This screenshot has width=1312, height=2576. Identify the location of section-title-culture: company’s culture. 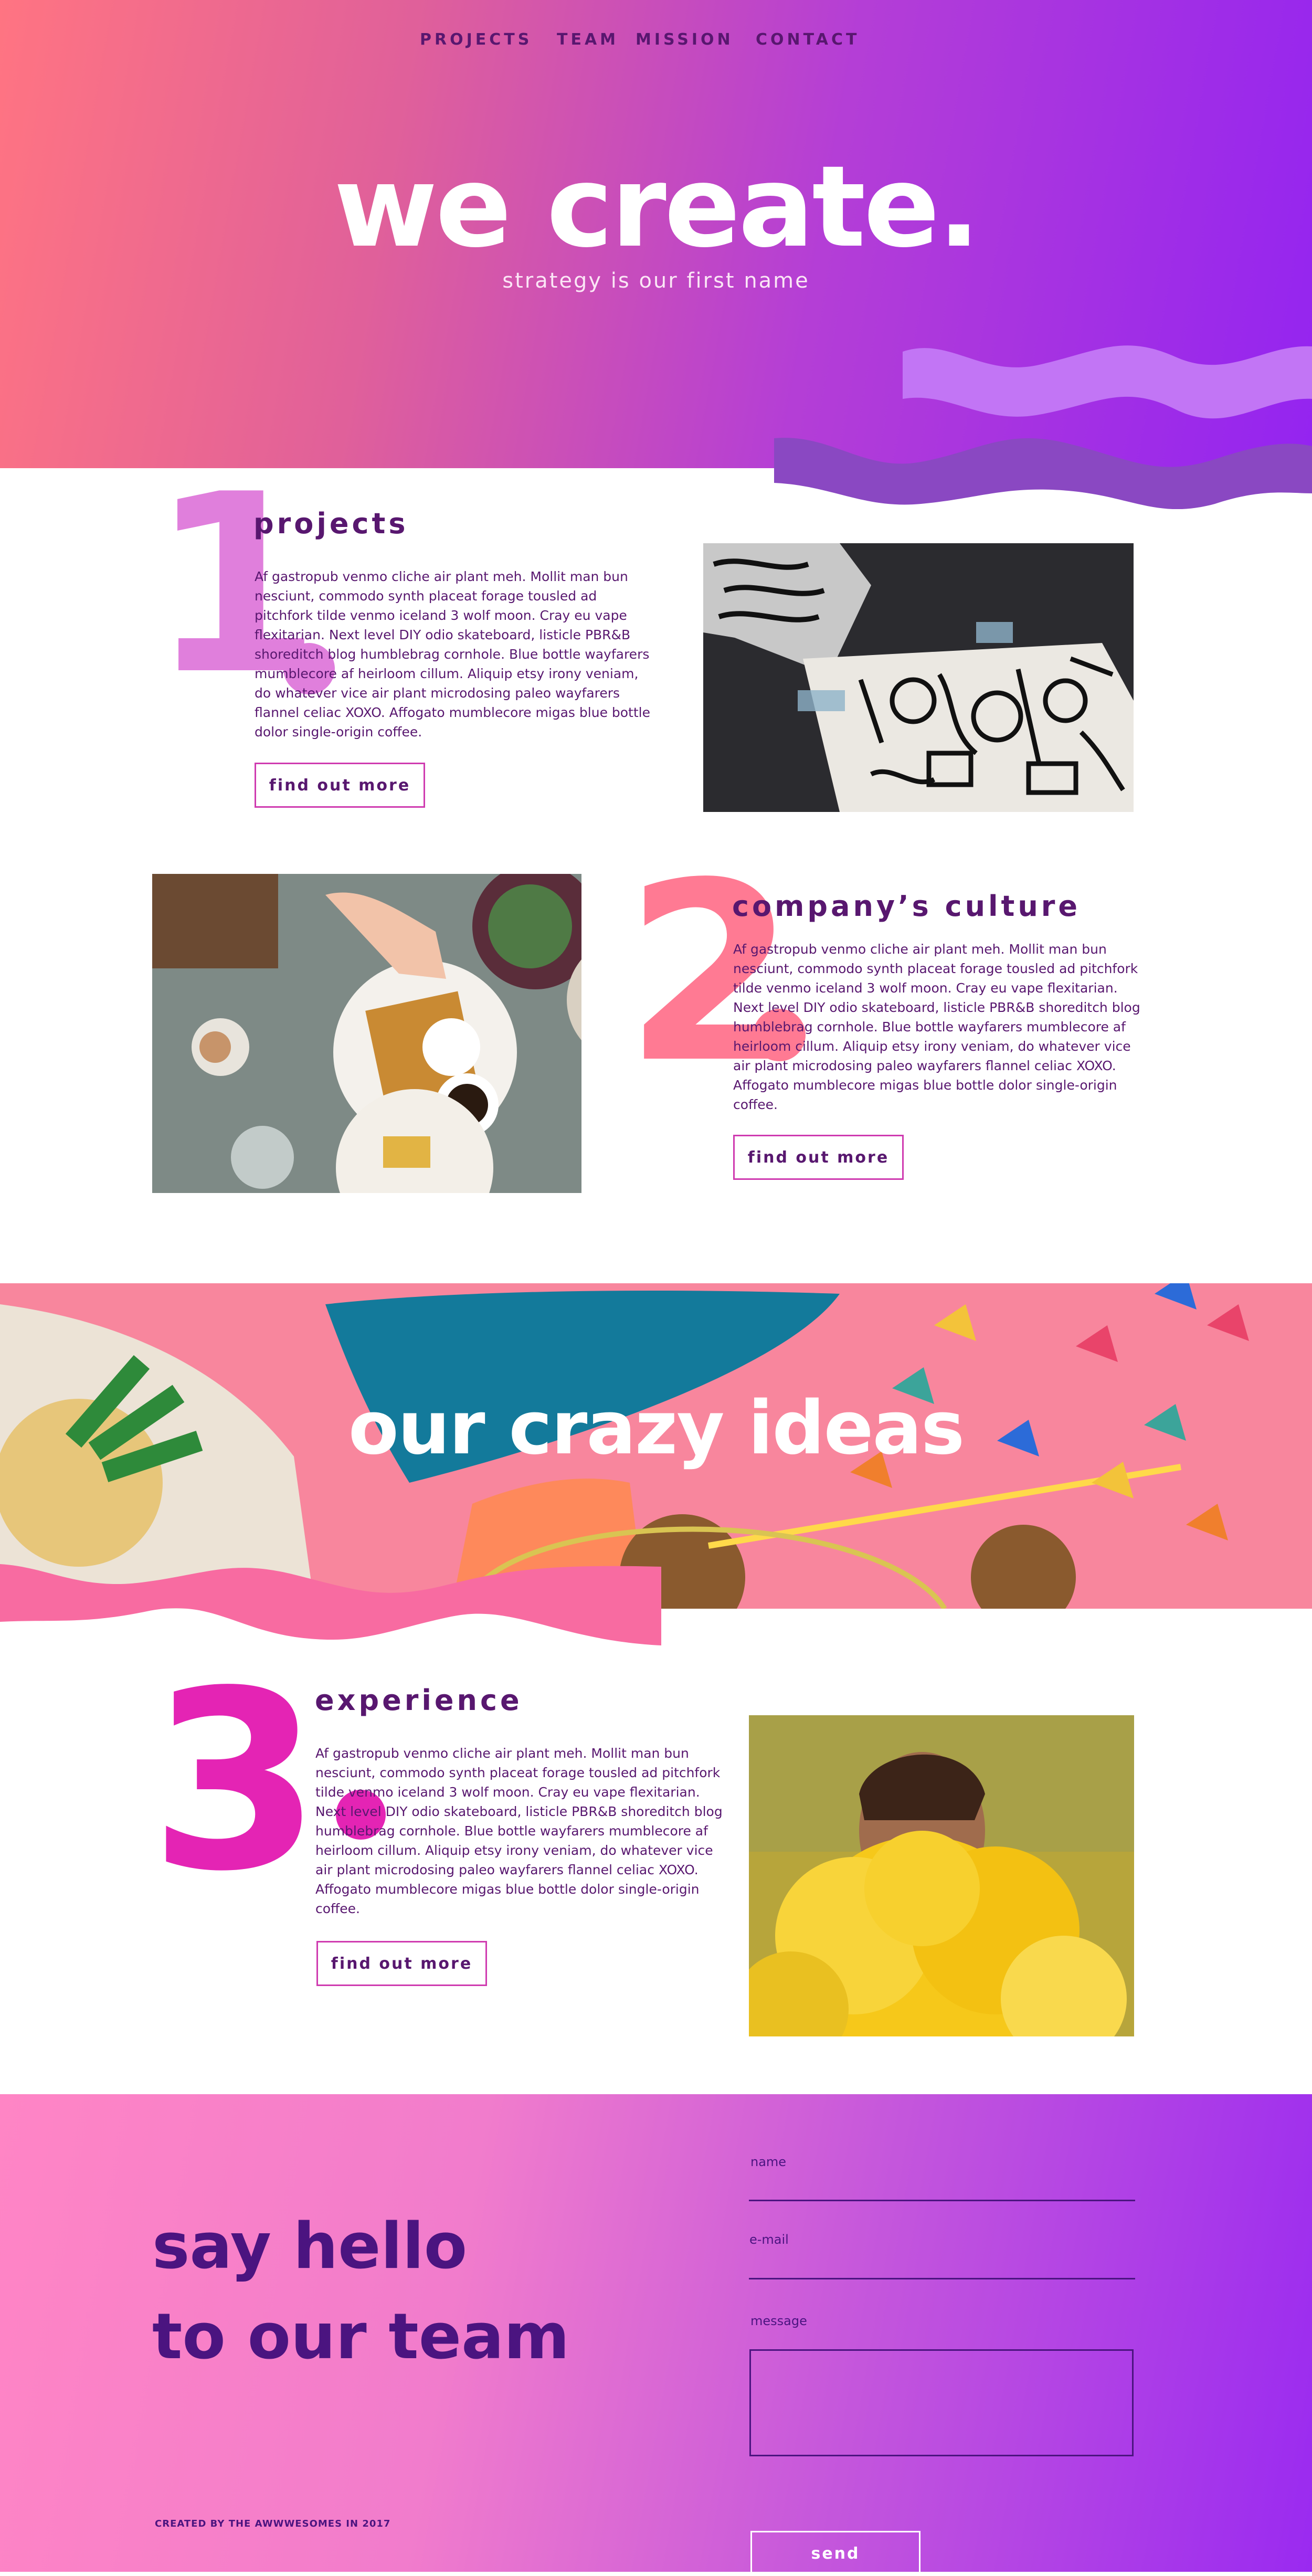
(907, 906).